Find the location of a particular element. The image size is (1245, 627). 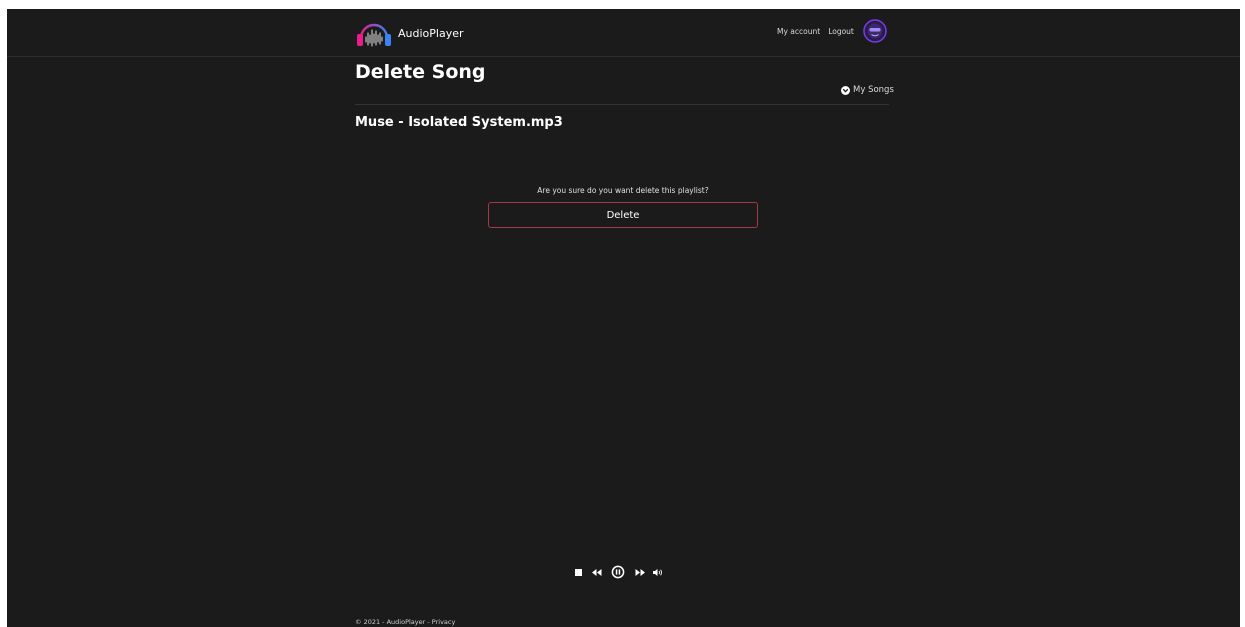

footer-brand-link: AudioPlayer is located at coordinates (406, 622).